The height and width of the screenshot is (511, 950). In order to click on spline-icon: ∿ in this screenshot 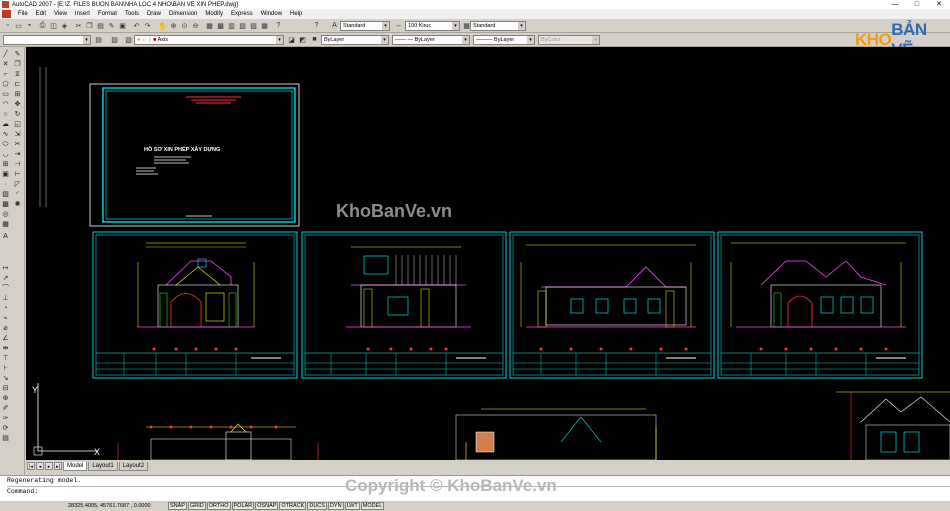, I will do `click(5, 135)`.